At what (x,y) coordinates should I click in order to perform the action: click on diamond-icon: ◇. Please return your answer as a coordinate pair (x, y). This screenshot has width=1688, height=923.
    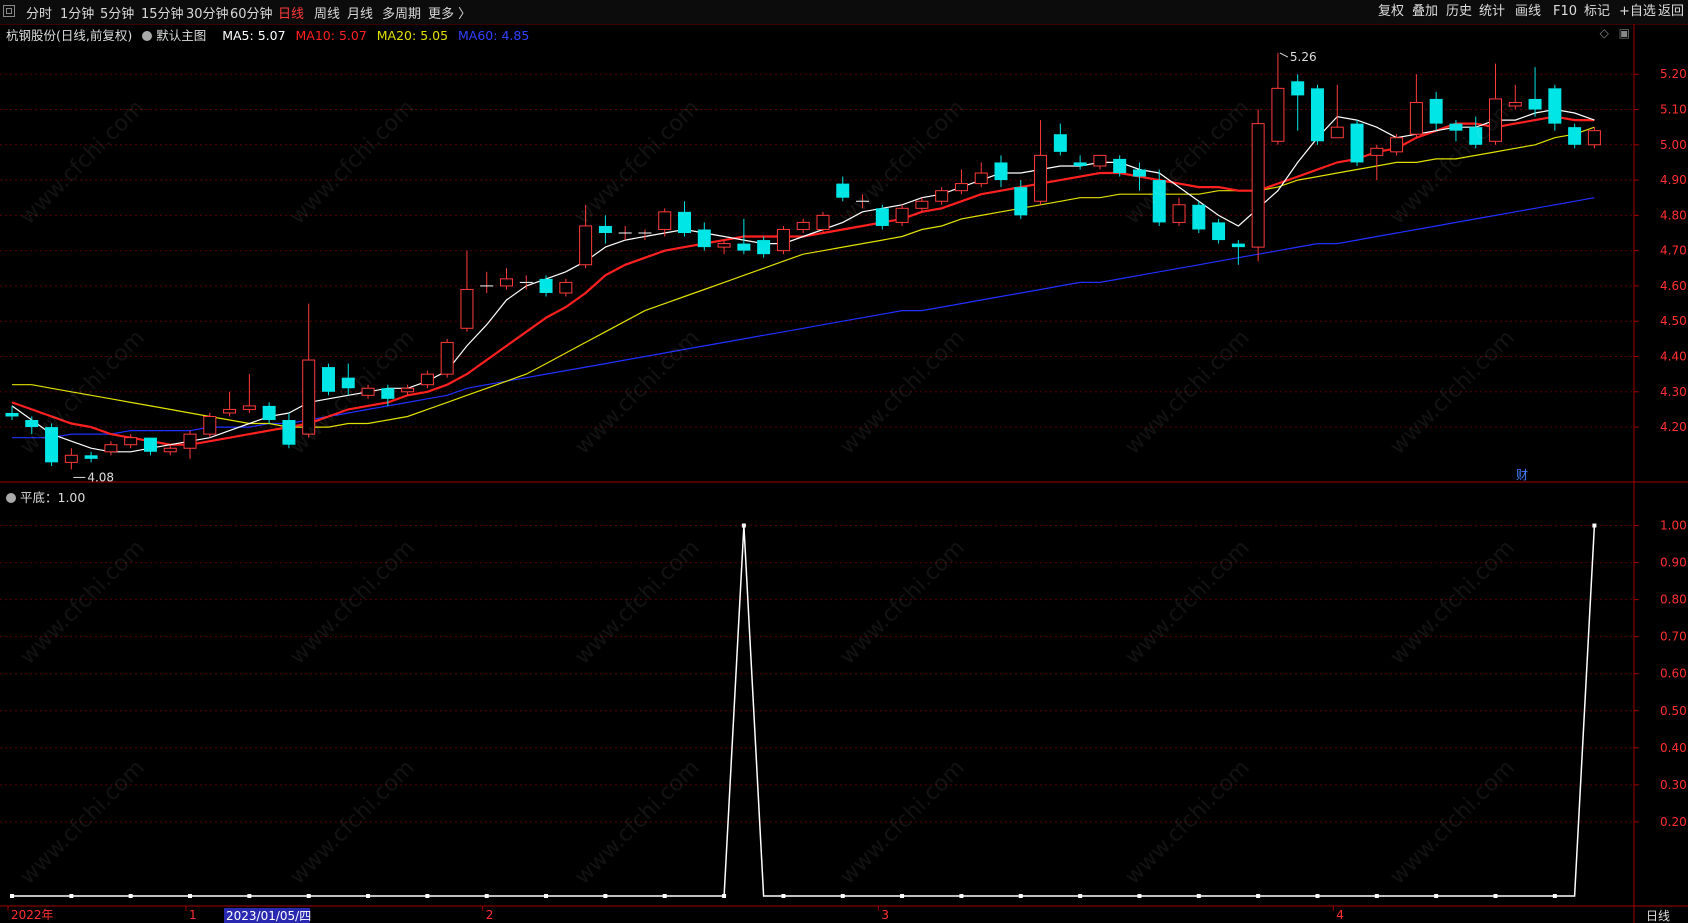
    Looking at the image, I should click on (1604, 33).